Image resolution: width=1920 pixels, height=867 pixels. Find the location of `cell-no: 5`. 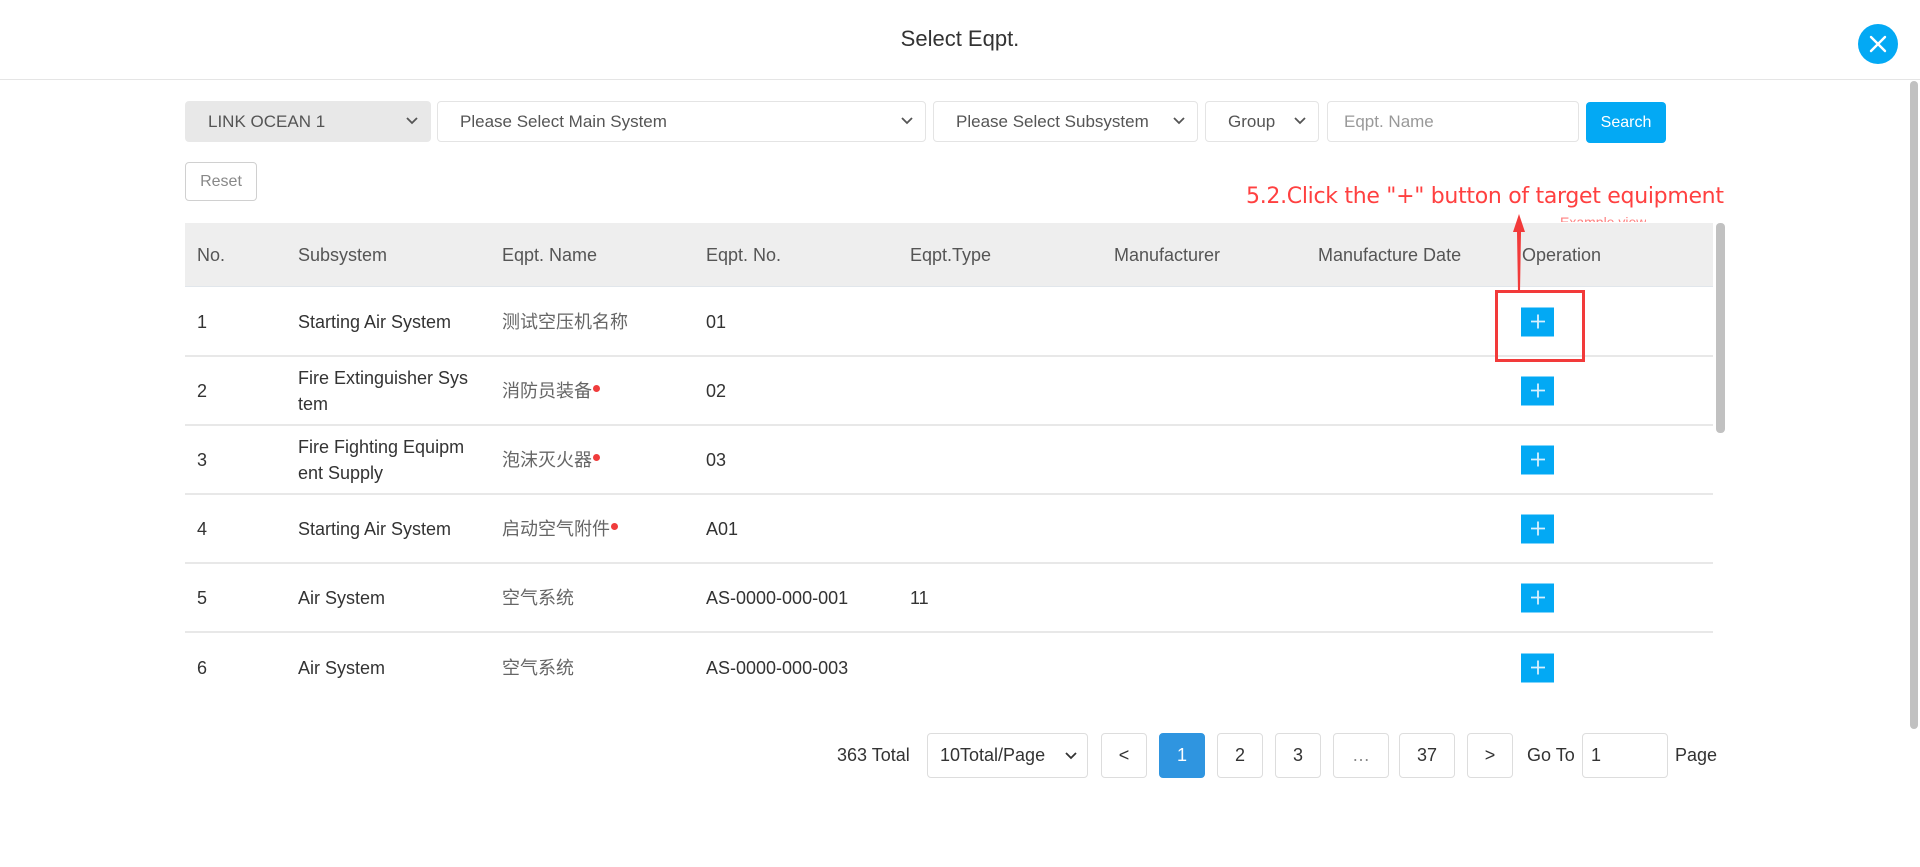

cell-no: 5 is located at coordinates (202, 597).